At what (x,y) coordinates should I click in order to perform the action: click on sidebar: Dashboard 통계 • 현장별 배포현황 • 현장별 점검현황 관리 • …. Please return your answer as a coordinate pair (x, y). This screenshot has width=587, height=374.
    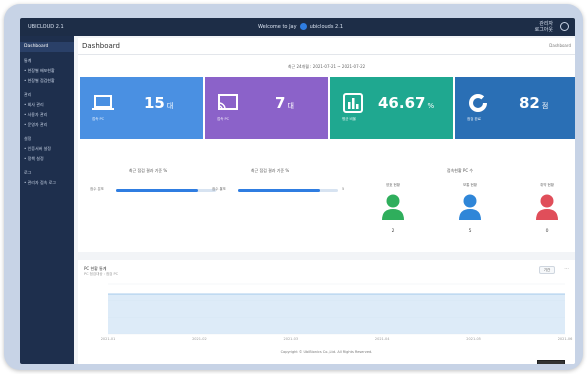
    Looking at the image, I should click on (47, 200).